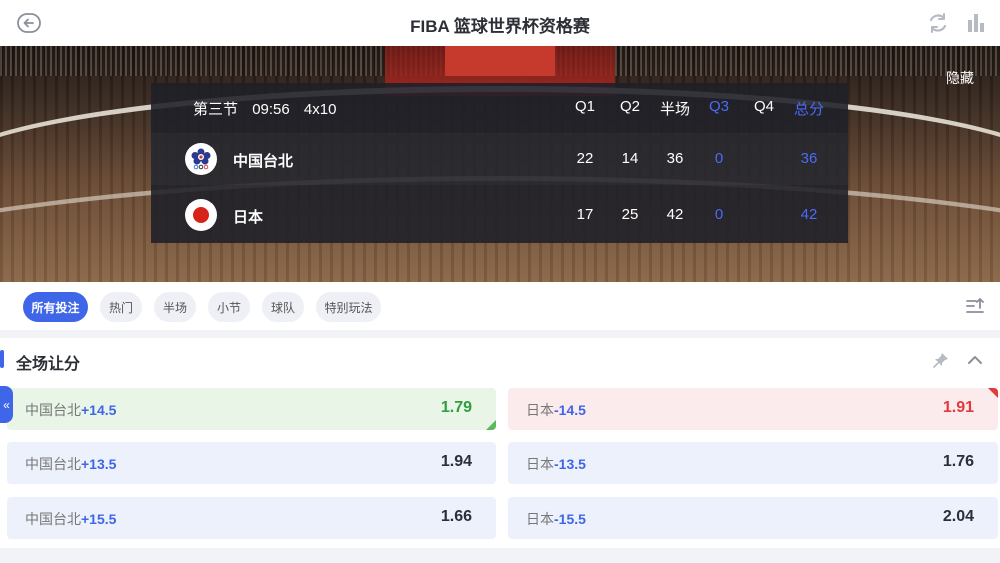 Image resolution: width=1000 pixels, height=563 pixels. What do you see at coordinates (630, 158) in the screenshot?
I see `score-q2: 14` at bounding box center [630, 158].